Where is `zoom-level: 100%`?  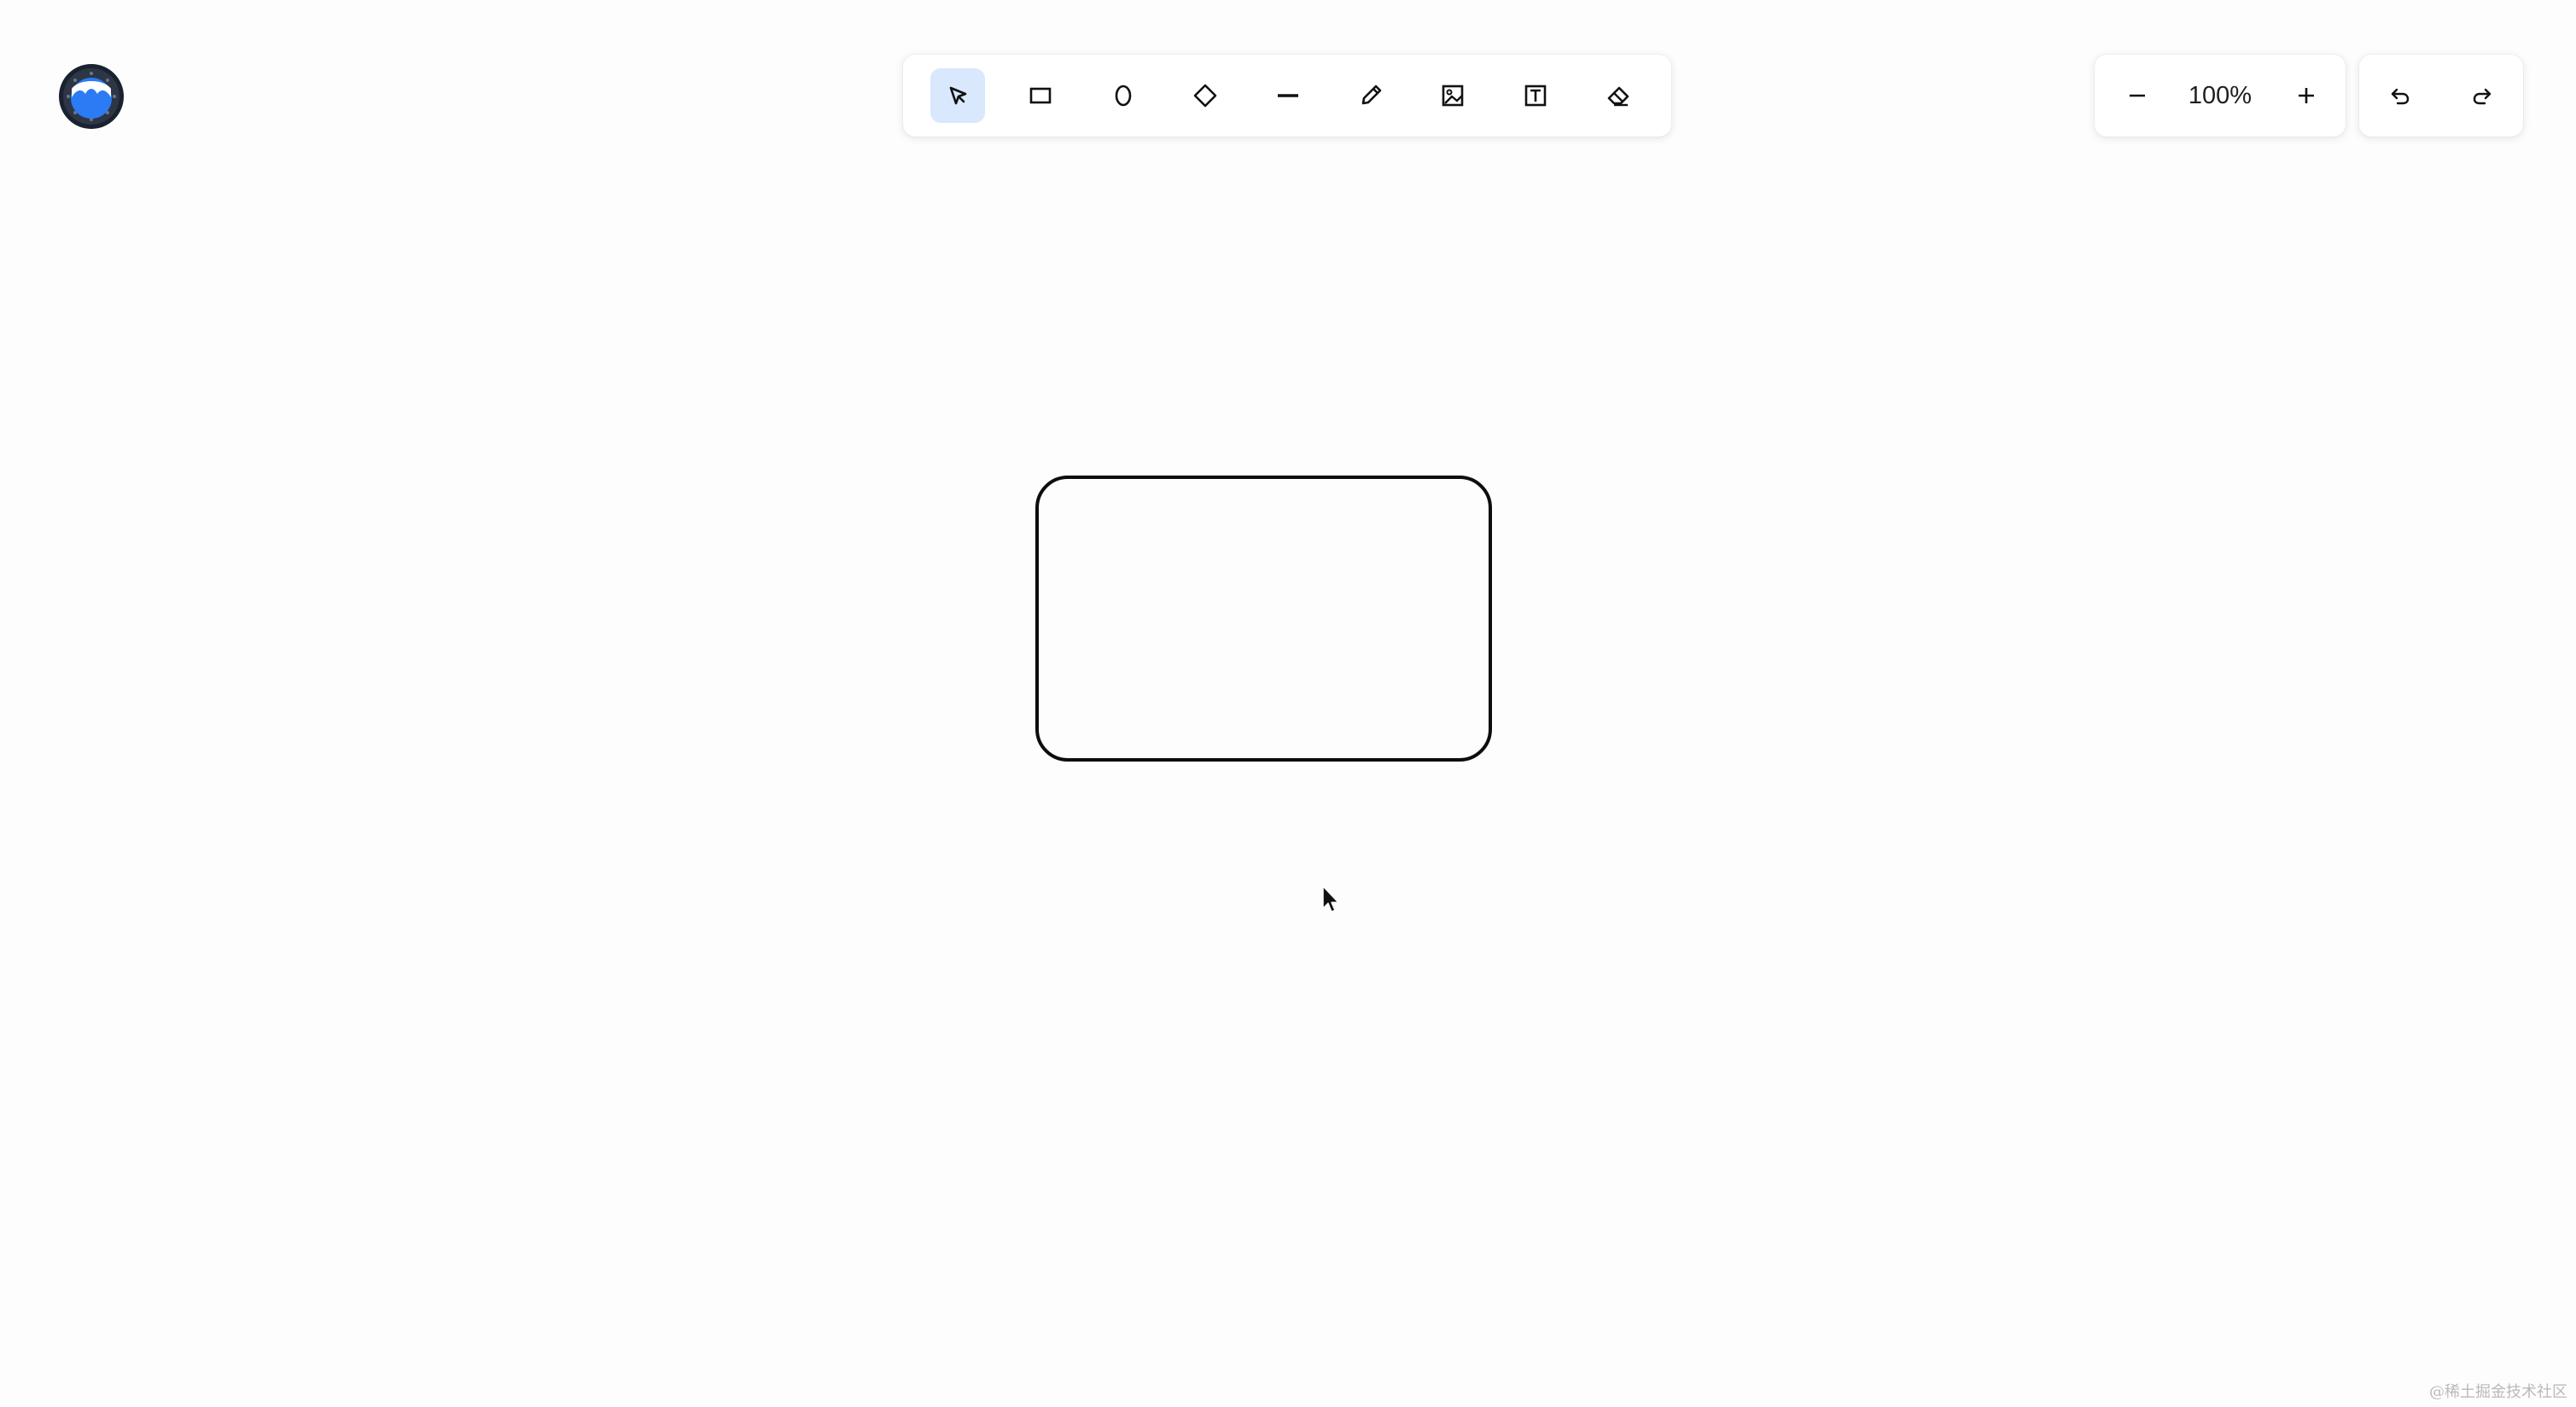
zoom-level: 100% is located at coordinates (2220, 96).